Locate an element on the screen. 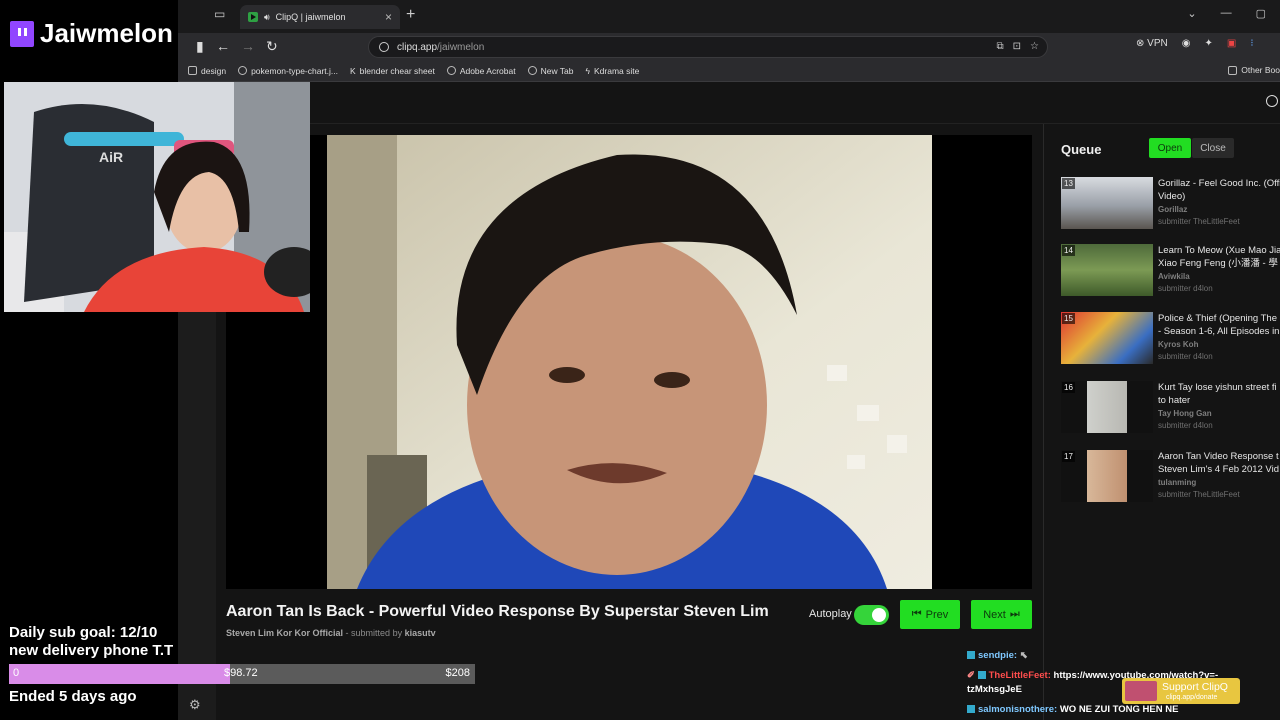 This screenshot has height=720, width=1280. queue-item-title-line1: Aaron Tan Video Response t is located at coordinates (1218, 456).